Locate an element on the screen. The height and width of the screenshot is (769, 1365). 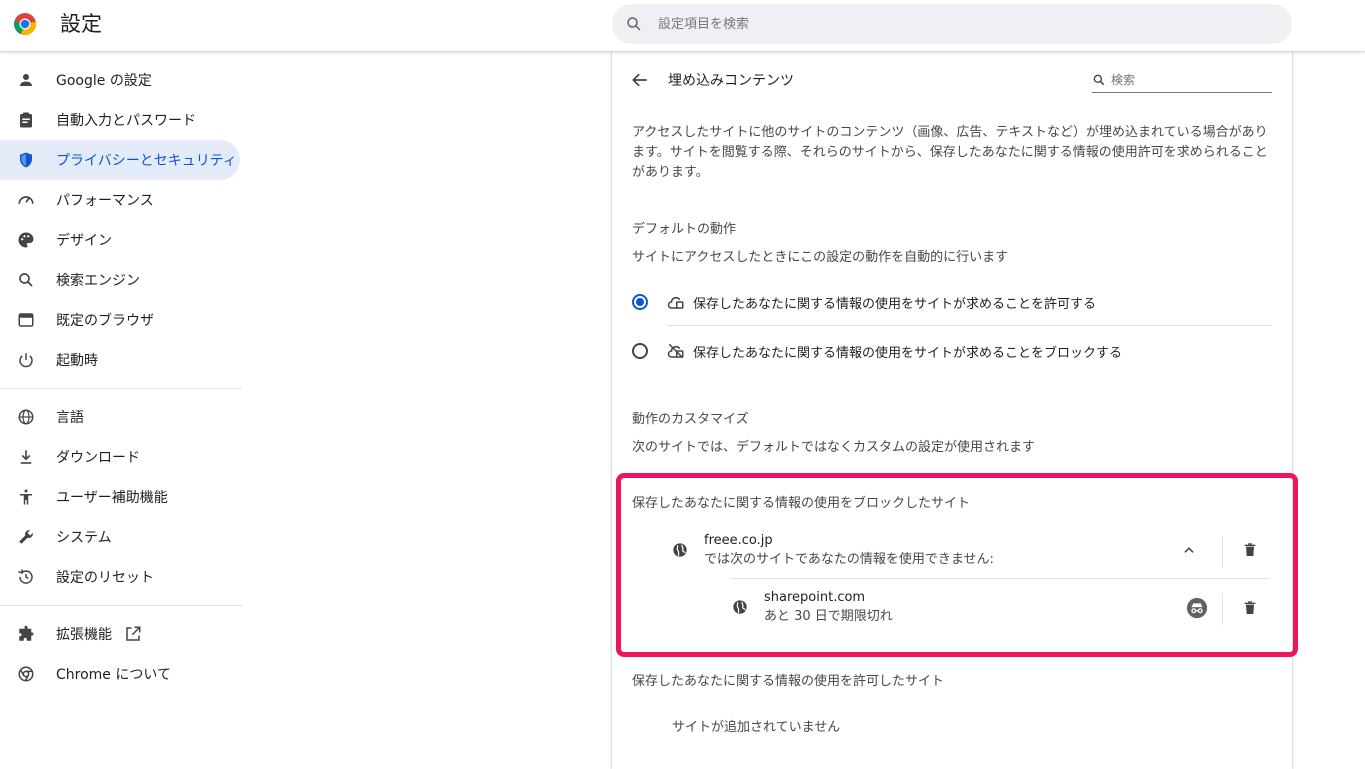
customize-subtitle: 次のサイトでは、デフォルトではなくカスタムの設定が使用されます is located at coordinates (834, 447).